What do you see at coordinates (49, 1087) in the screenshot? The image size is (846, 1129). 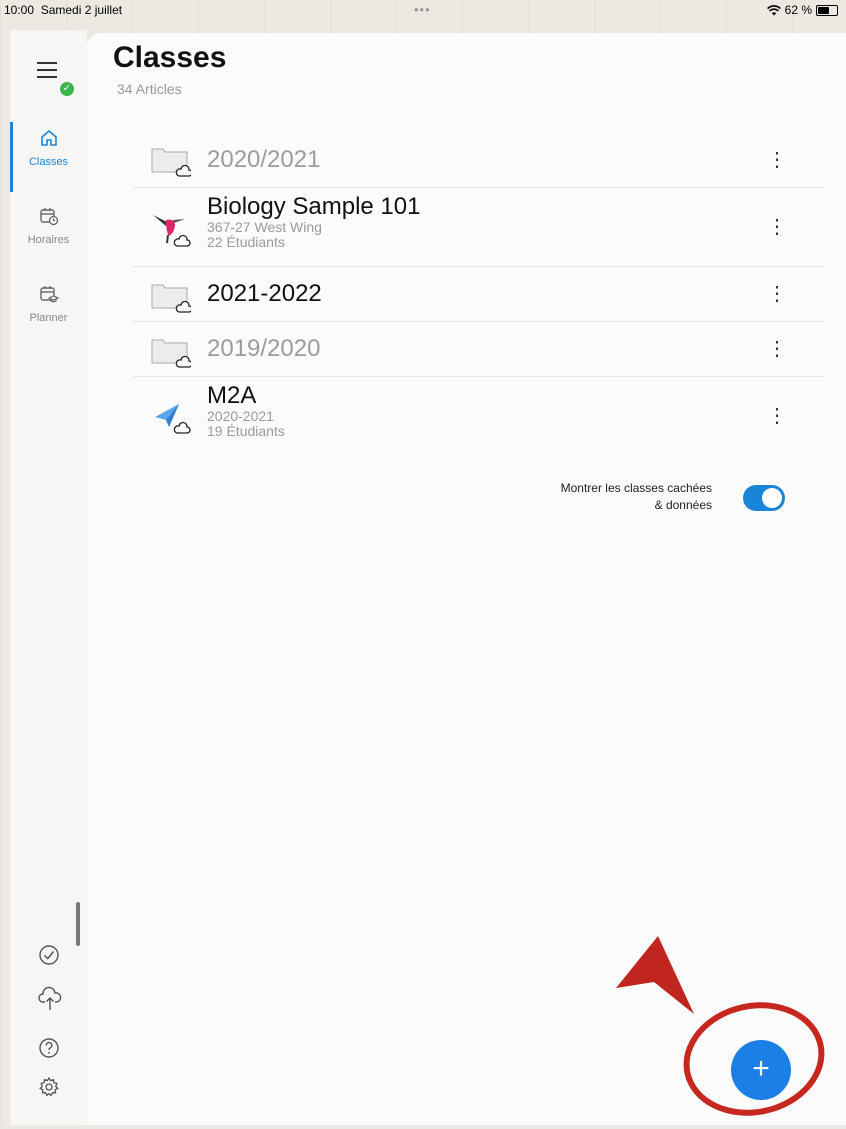 I see `settings-icon` at bounding box center [49, 1087].